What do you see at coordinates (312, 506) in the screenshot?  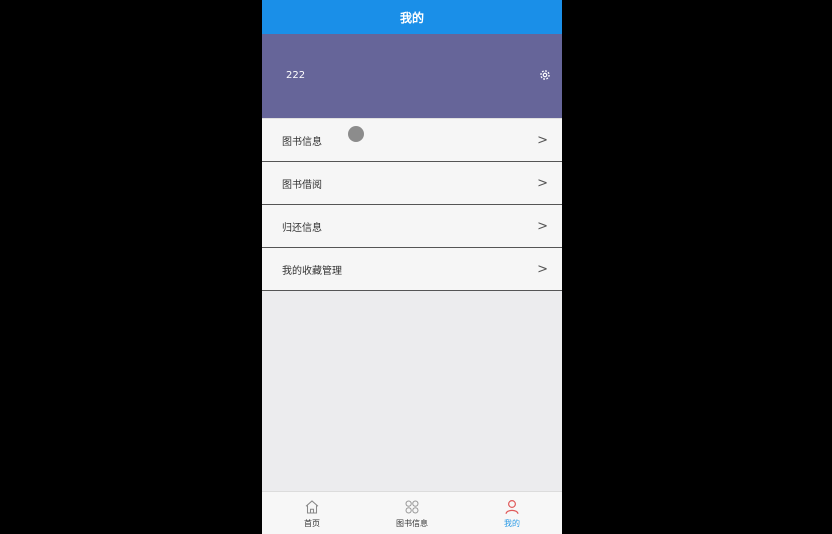 I see `home-icon` at bounding box center [312, 506].